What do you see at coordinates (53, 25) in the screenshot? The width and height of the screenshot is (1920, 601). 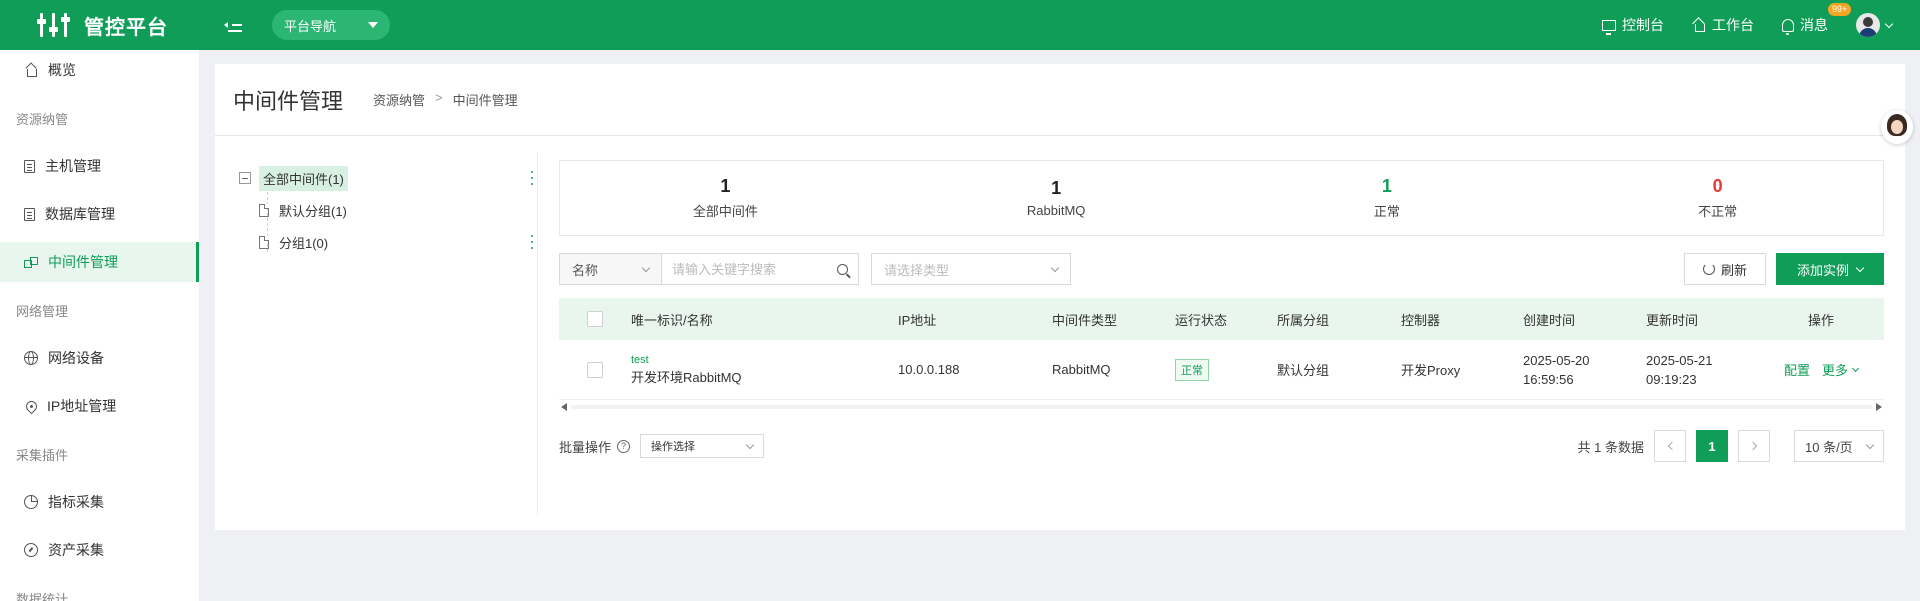 I see `sliders-logo-icon` at bounding box center [53, 25].